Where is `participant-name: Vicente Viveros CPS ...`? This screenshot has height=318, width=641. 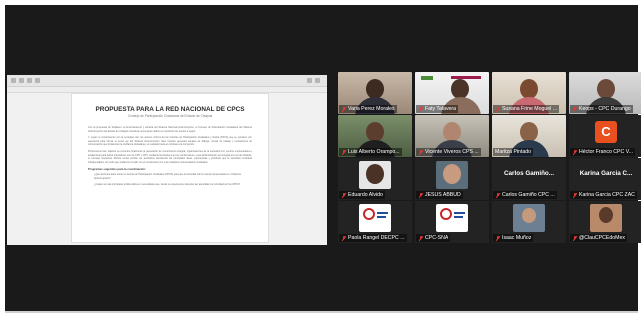 participant-name: Vicente Viveros CPS ... is located at coordinates (452, 152).